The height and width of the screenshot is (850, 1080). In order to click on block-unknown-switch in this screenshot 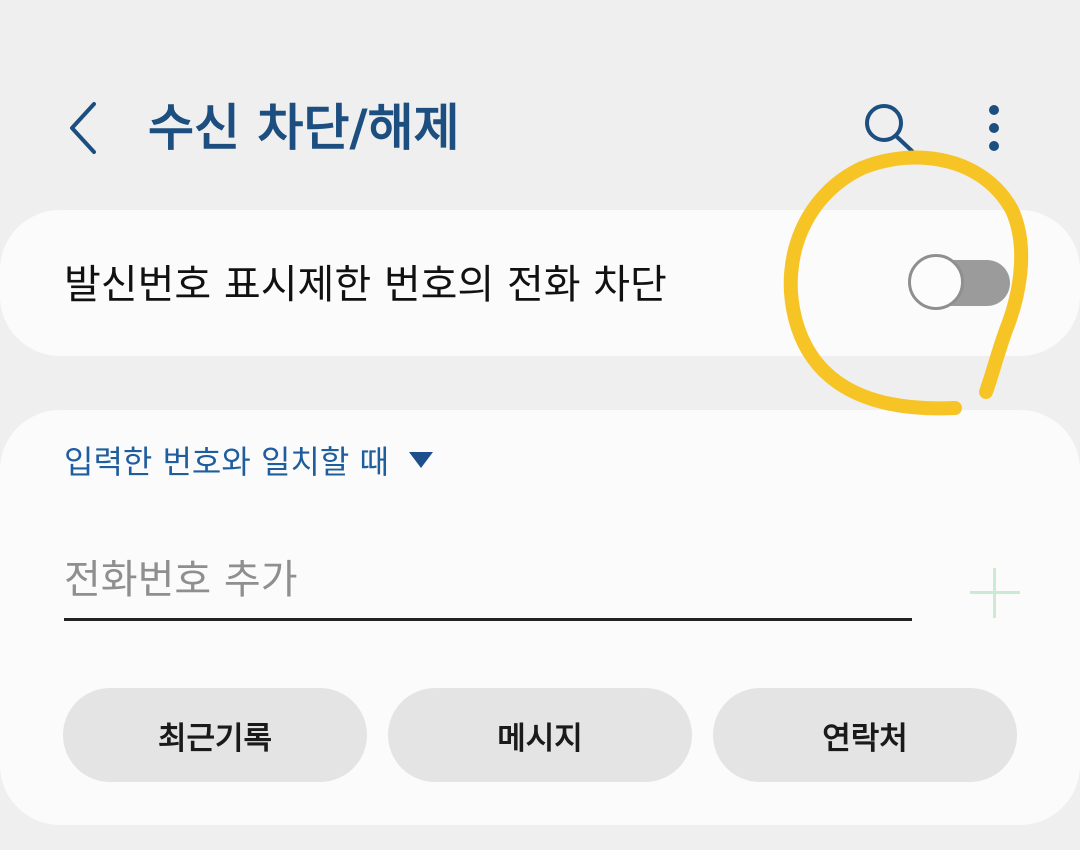, I will do `click(958, 285)`.